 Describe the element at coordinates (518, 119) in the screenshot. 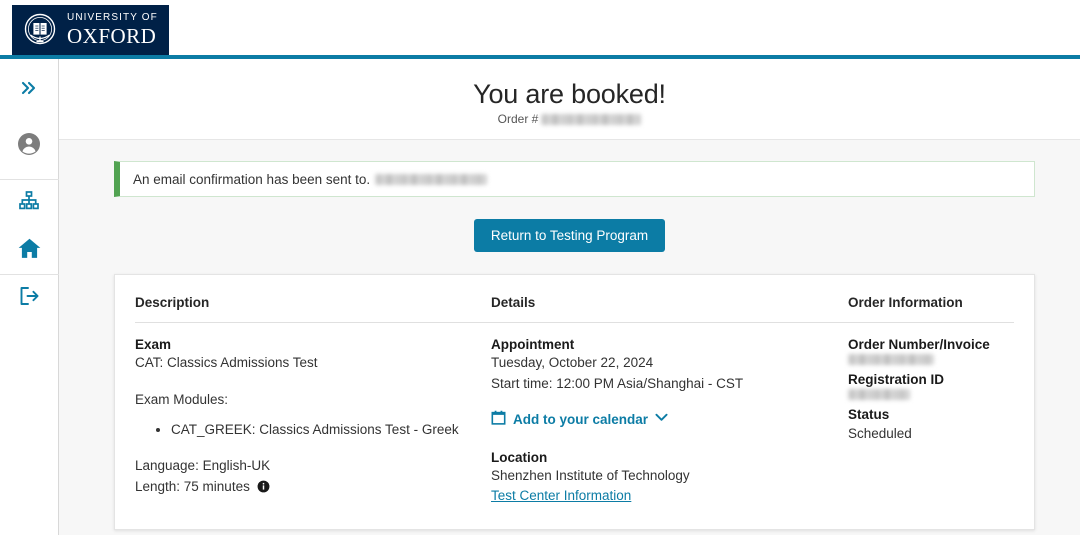

I see `order-number-label: Order #` at that location.